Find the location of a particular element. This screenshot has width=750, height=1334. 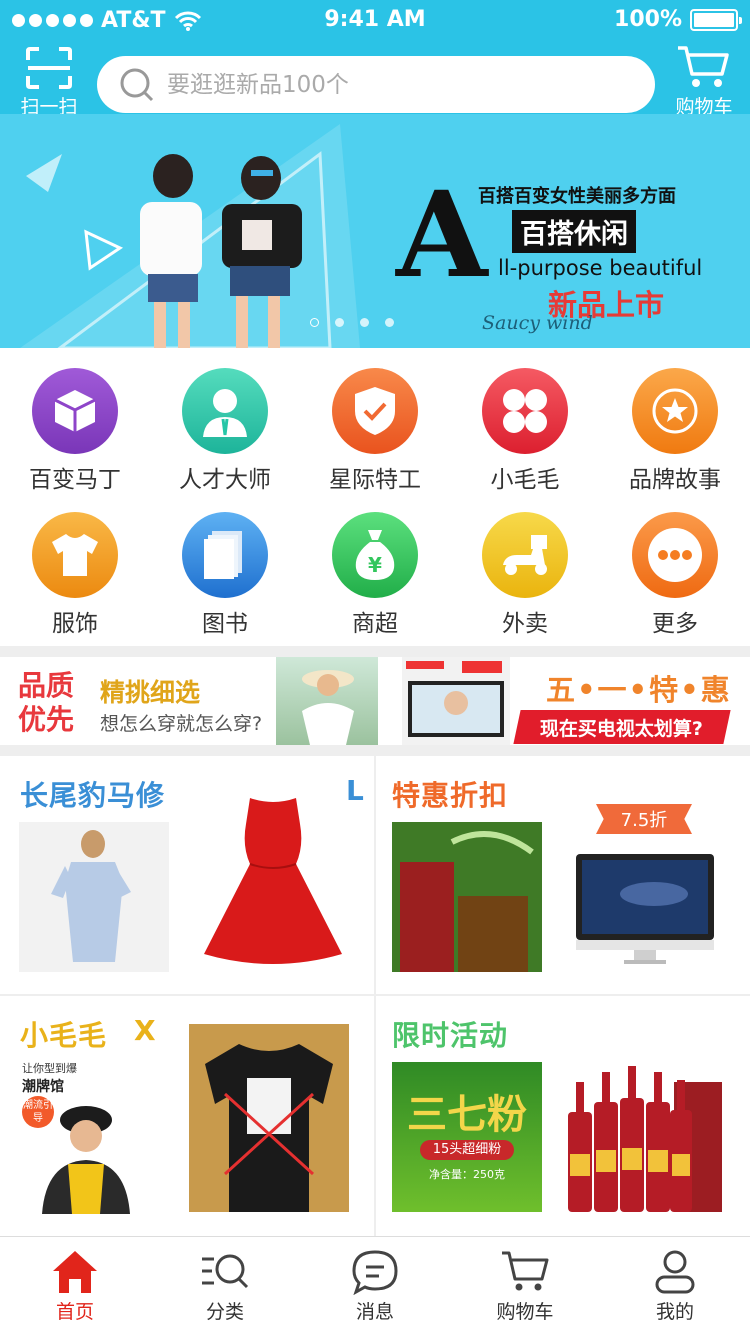

grid-item-waimai: 外卖 is located at coordinates (525, 575).